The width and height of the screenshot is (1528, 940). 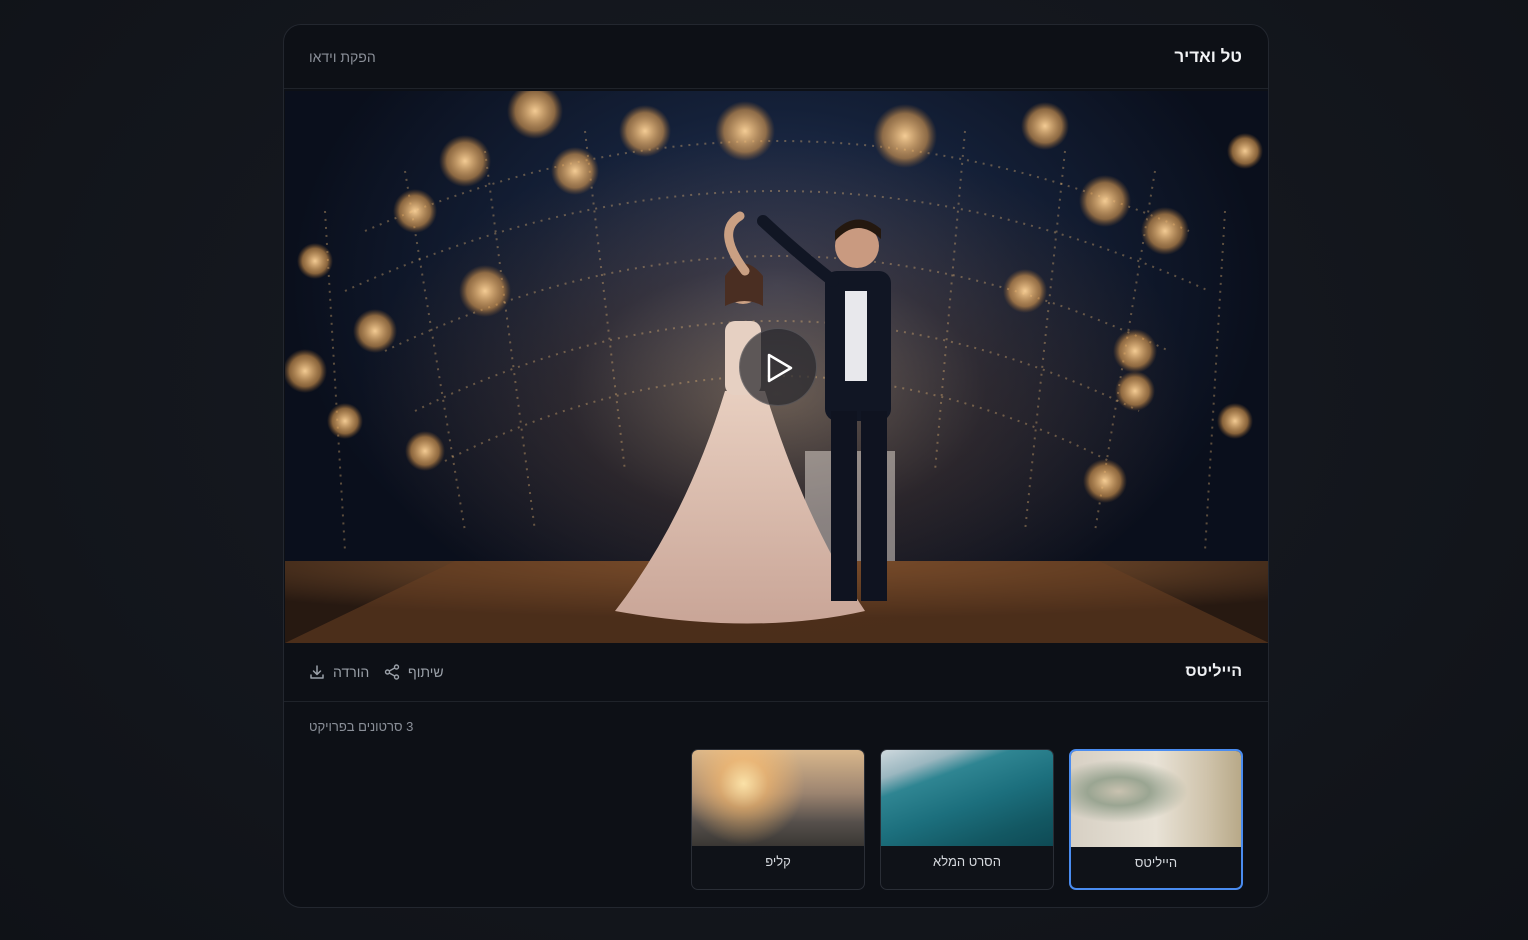 What do you see at coordinates (342, 57) in the screenshot?
I see `project-subtitle: הפקת וידאו` at bounding box center [342, 57].